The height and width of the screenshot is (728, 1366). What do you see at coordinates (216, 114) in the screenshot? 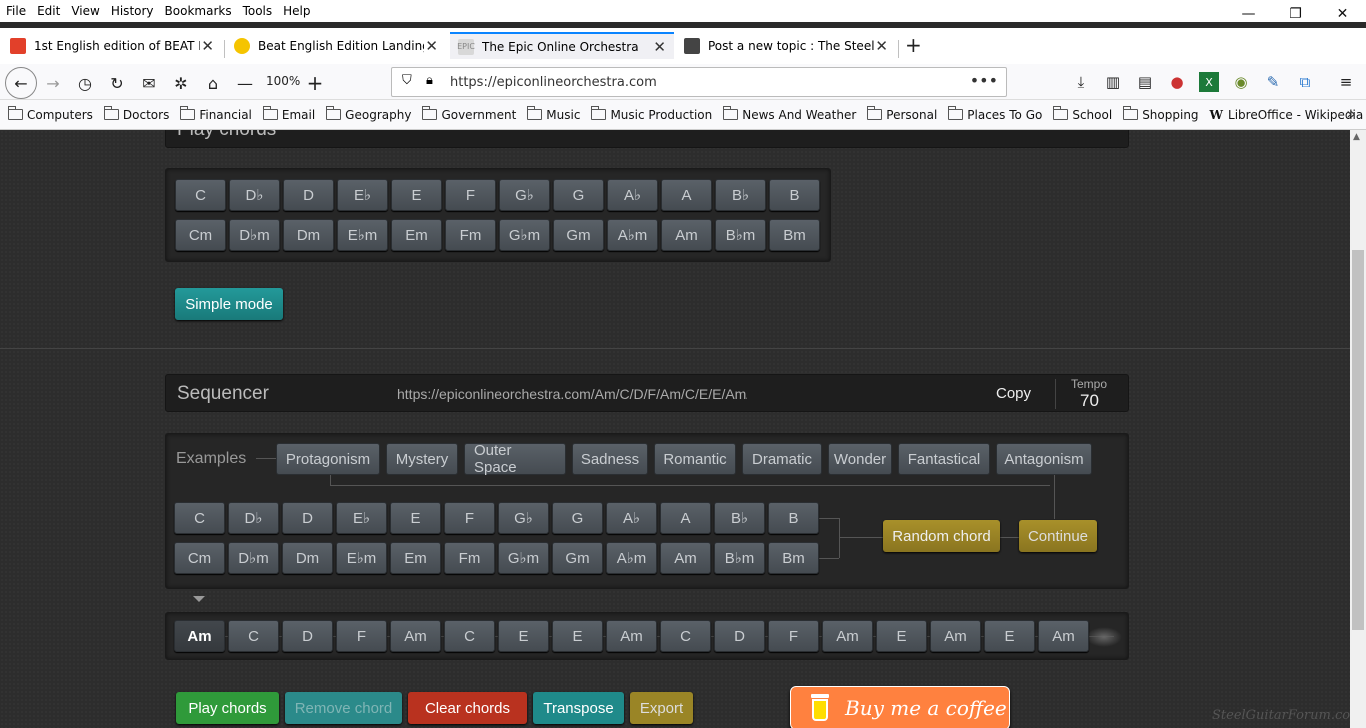
I see `bookmark-financial: Financial` at bounding box center [216, 114].